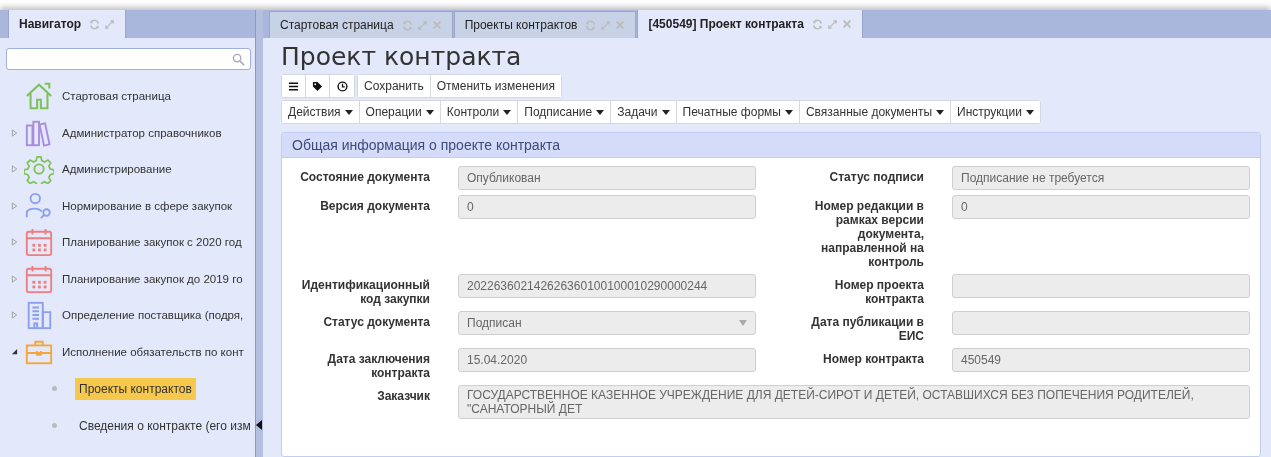 The image size is (1271, 457). What do you see at coordinates (117, 169) in the screenshot?
I see `navigator-item: Администрирование` at bounding box center [117, 169].